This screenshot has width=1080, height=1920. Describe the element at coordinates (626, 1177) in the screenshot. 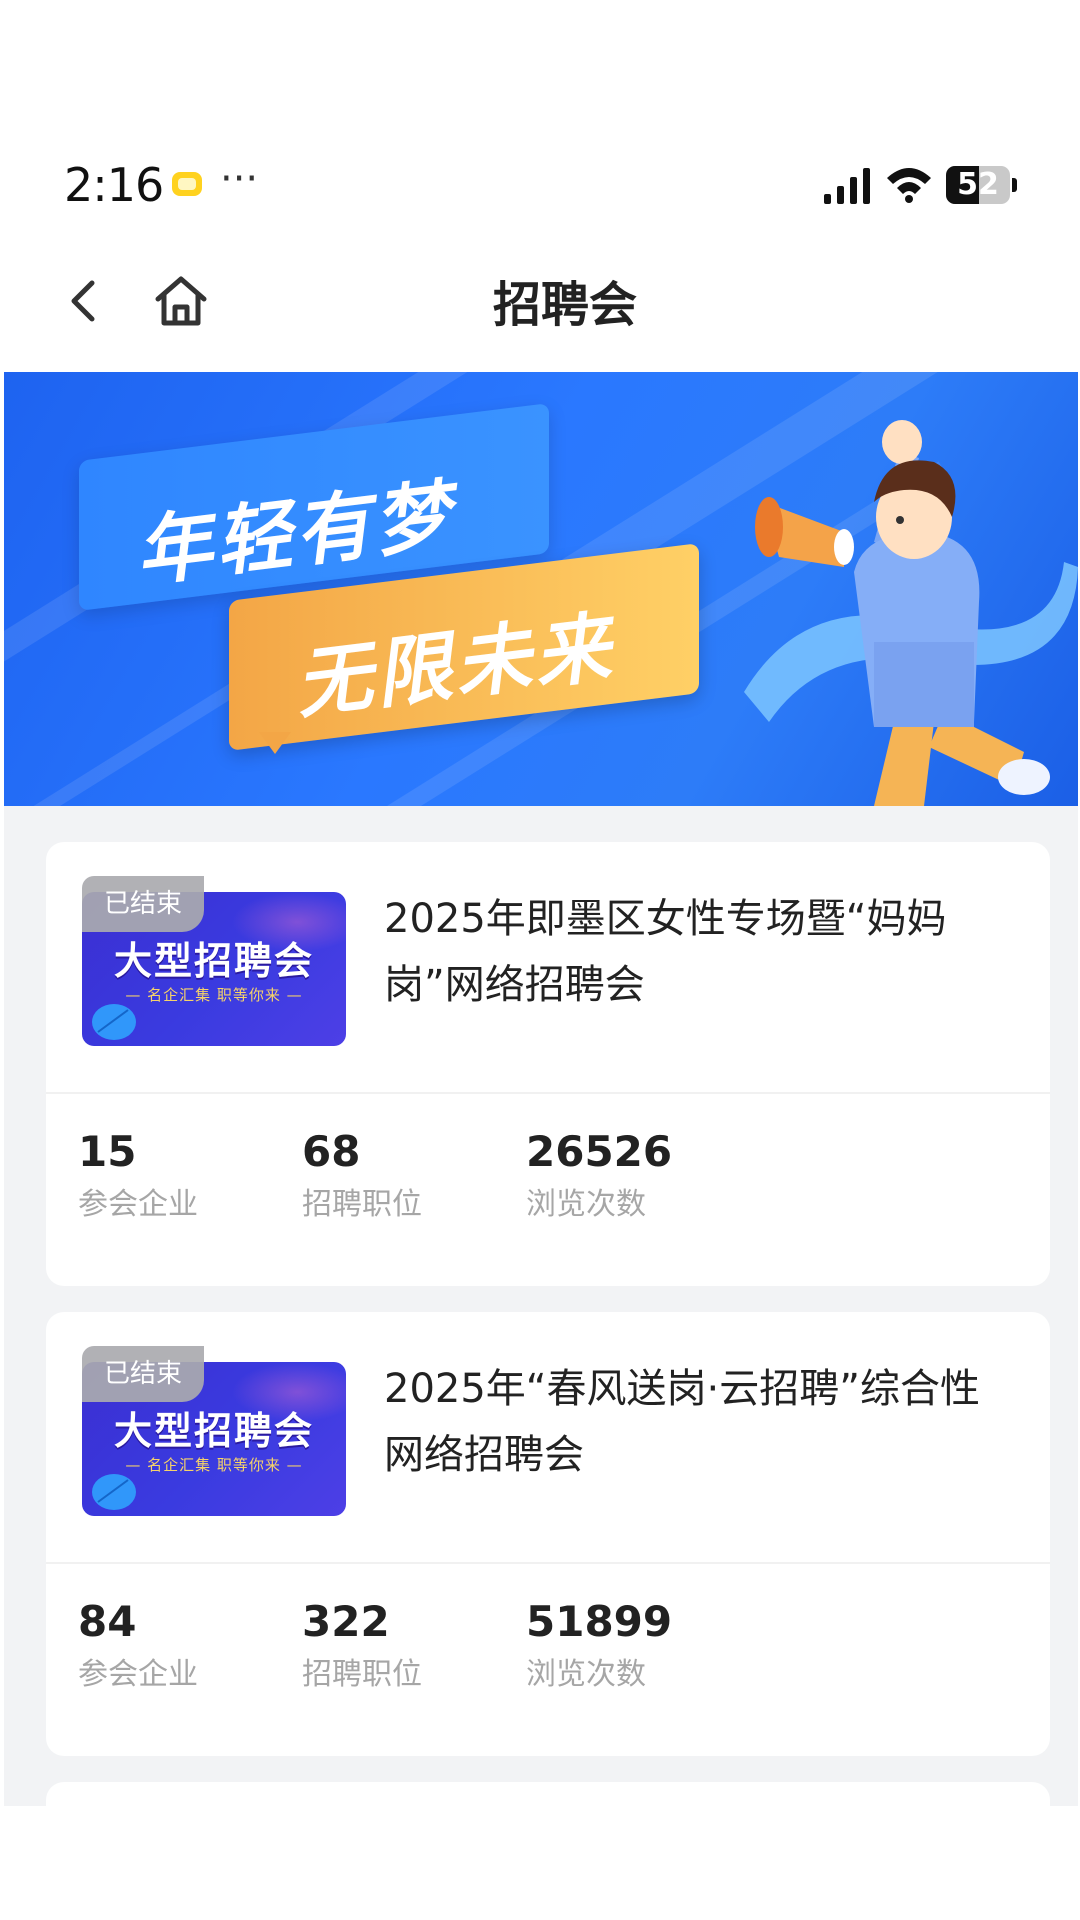

I see `stat-views: 26526 浏览次数` at that location.